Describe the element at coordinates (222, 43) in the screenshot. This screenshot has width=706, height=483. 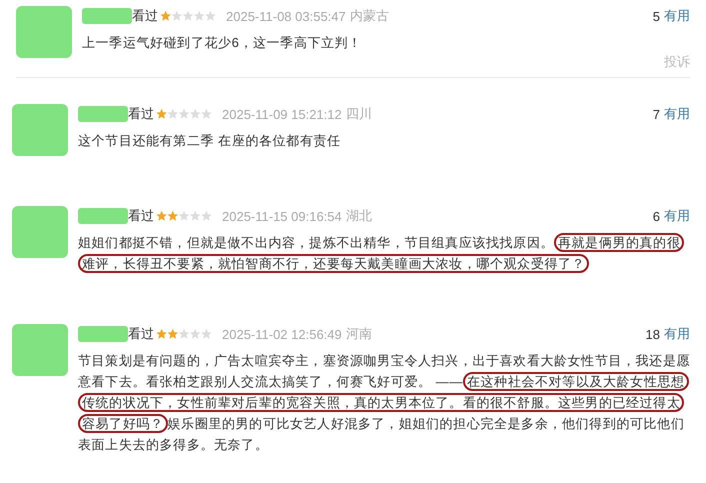
I see `comment-text: 上一季运气好碰到了花少6，这一季高下立判！` at that location.